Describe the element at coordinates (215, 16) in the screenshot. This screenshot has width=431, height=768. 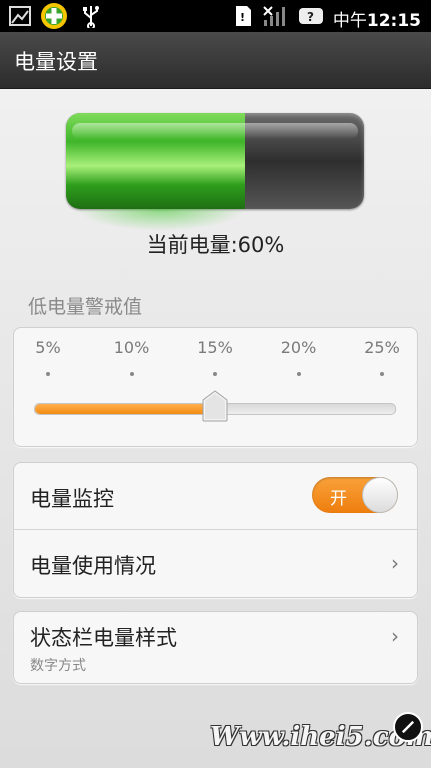
I see `status-bar: ! ? 中午12:15` at that location.